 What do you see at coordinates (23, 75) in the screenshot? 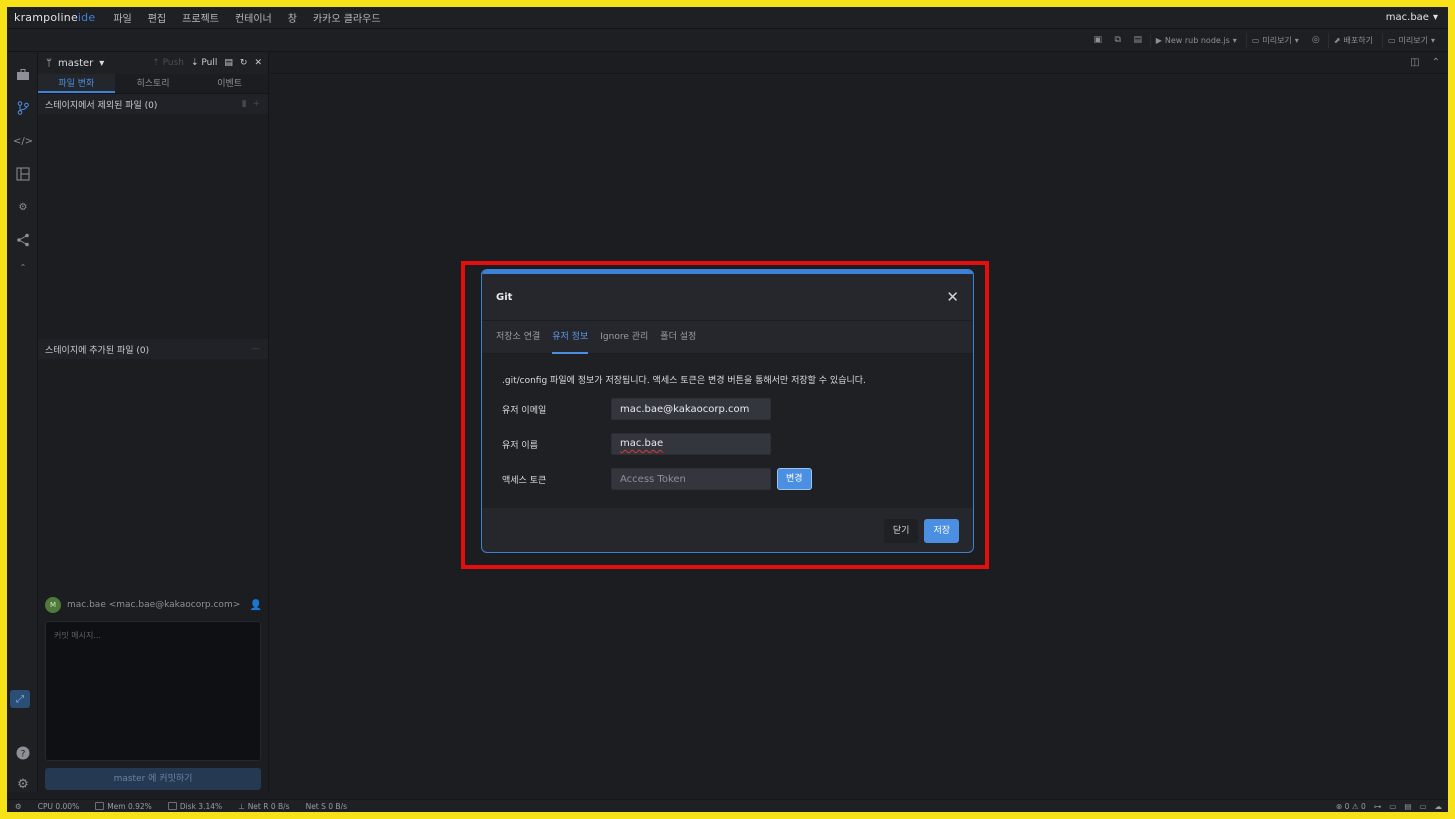
I see `briefcase-icon` at bounding box center [23, 75].